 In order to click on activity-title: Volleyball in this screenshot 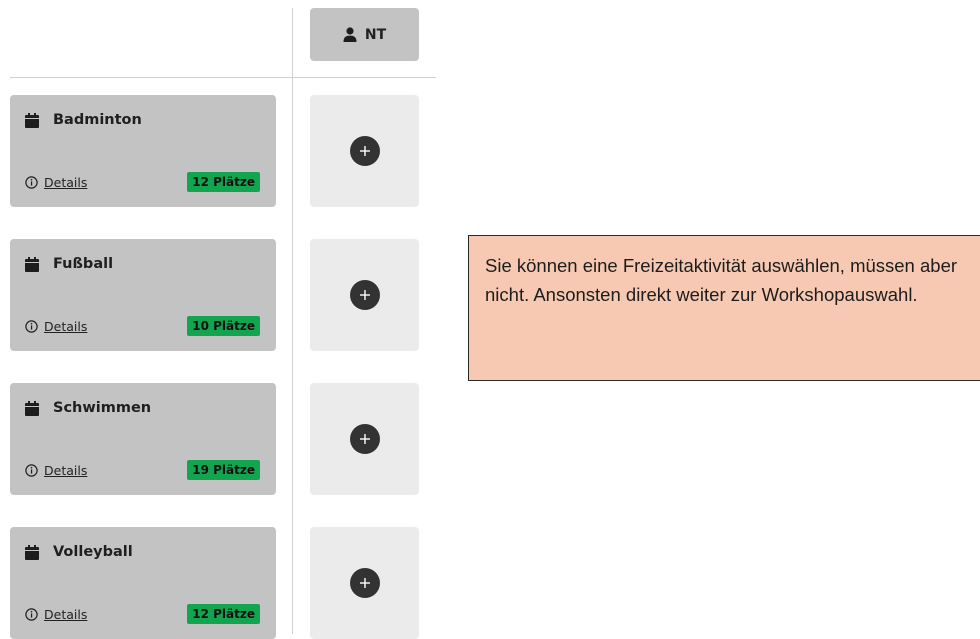, I will do `click(93, 552)`.